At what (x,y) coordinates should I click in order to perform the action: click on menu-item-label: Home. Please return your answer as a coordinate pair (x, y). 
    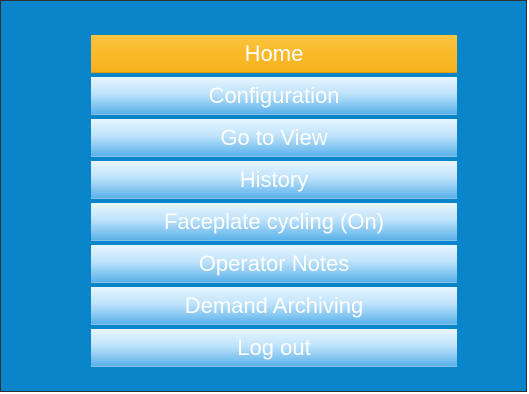
    Looking at the image, I should click on (274, 53).